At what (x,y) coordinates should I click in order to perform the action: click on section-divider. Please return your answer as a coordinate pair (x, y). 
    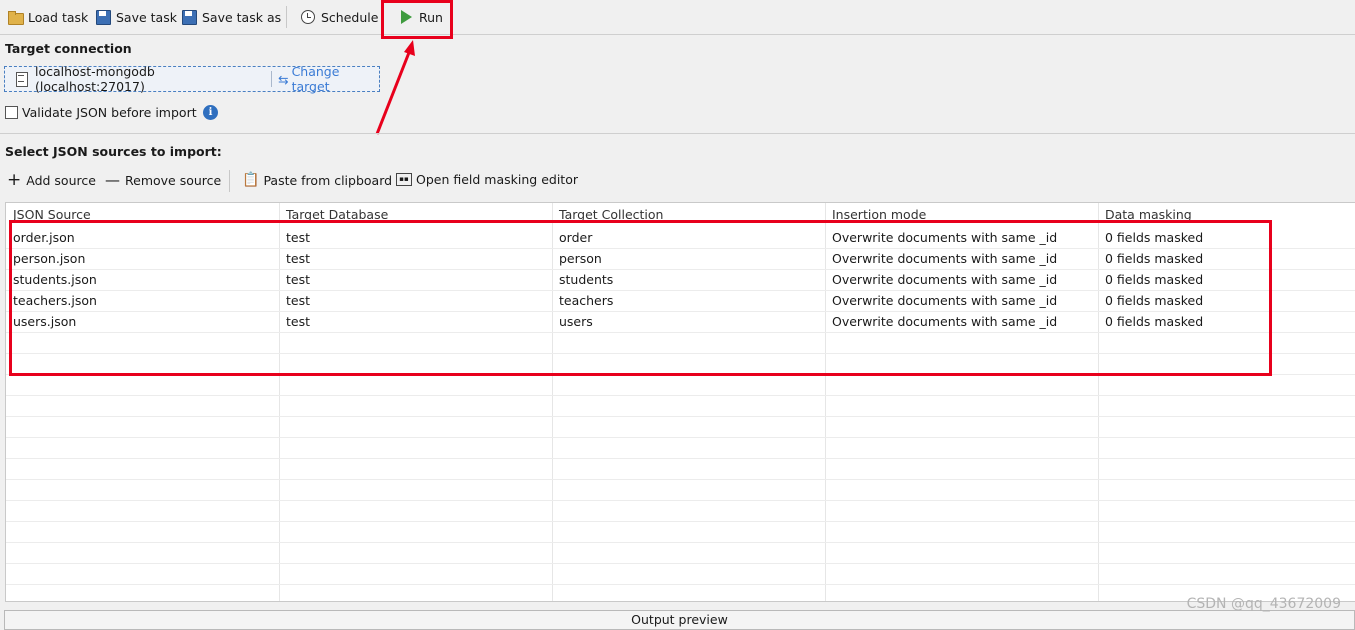
    Looking at the image, I should click on (677, 133).